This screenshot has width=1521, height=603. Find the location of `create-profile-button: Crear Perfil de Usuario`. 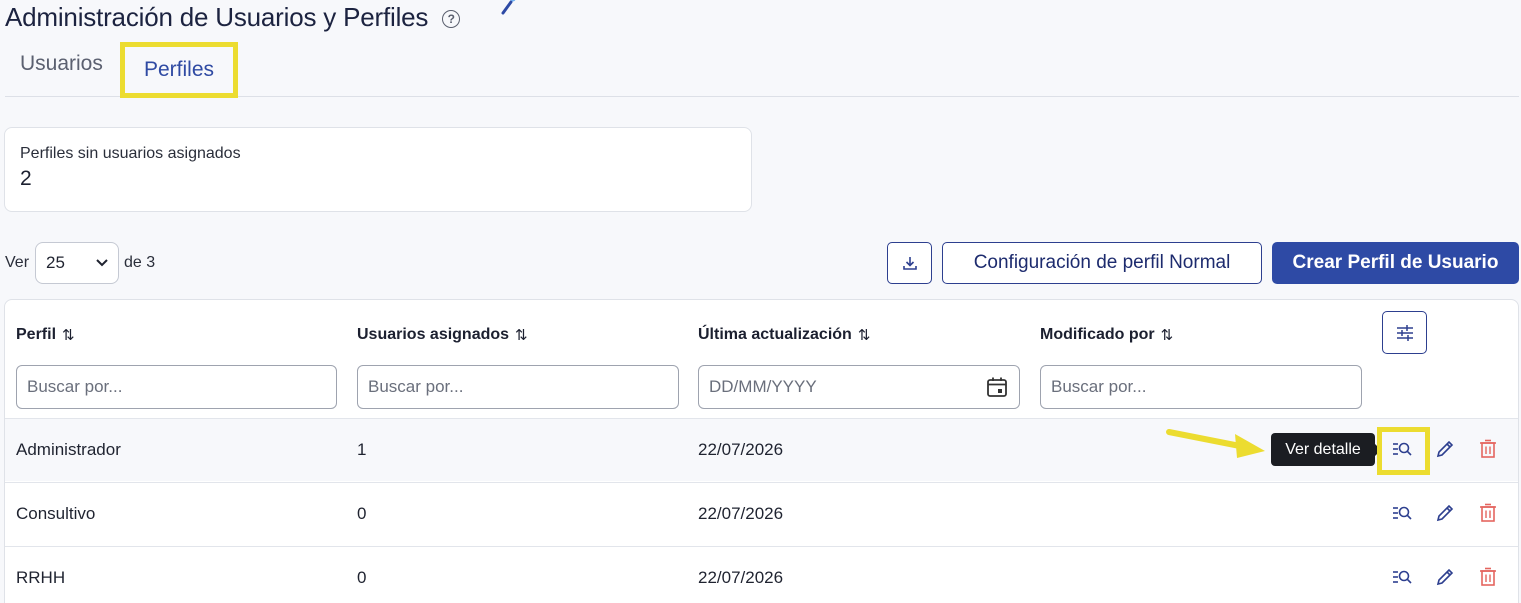

create-profile-button: Crear Perfil de Usuario is located at coordinates (1395, 263).